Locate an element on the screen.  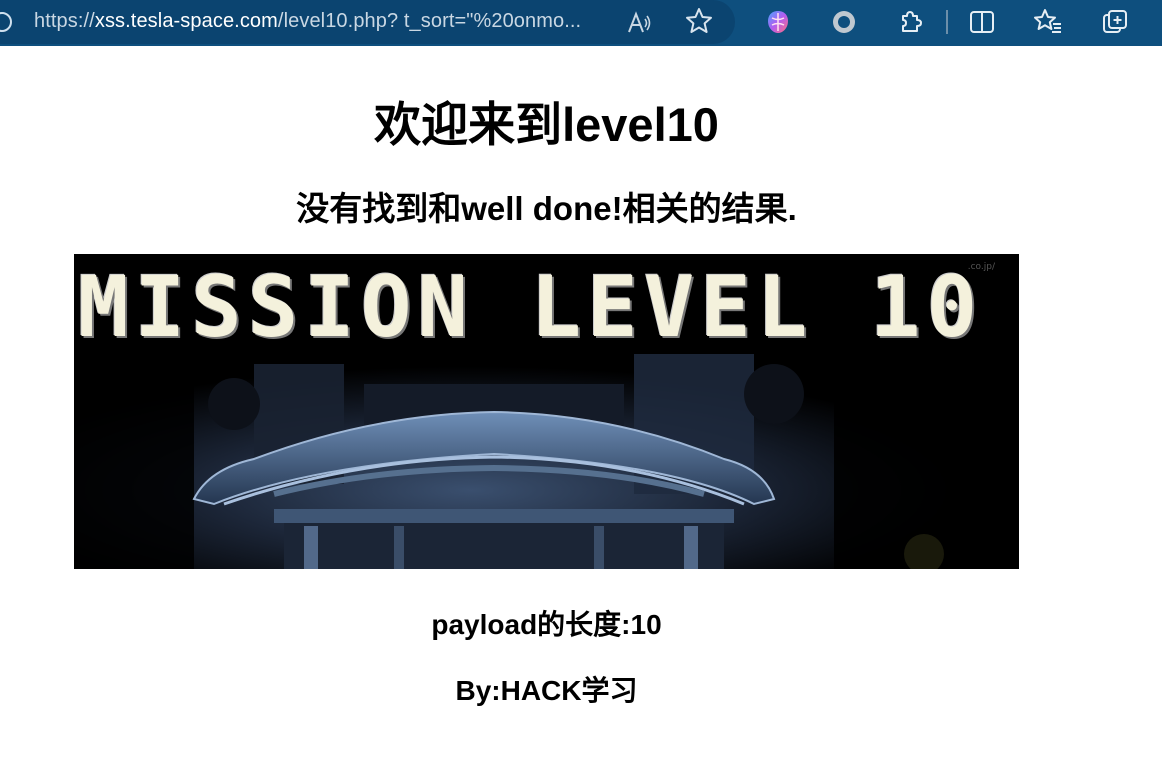
byline-text: By:HACK学习 is located at coordinates (546, 690).